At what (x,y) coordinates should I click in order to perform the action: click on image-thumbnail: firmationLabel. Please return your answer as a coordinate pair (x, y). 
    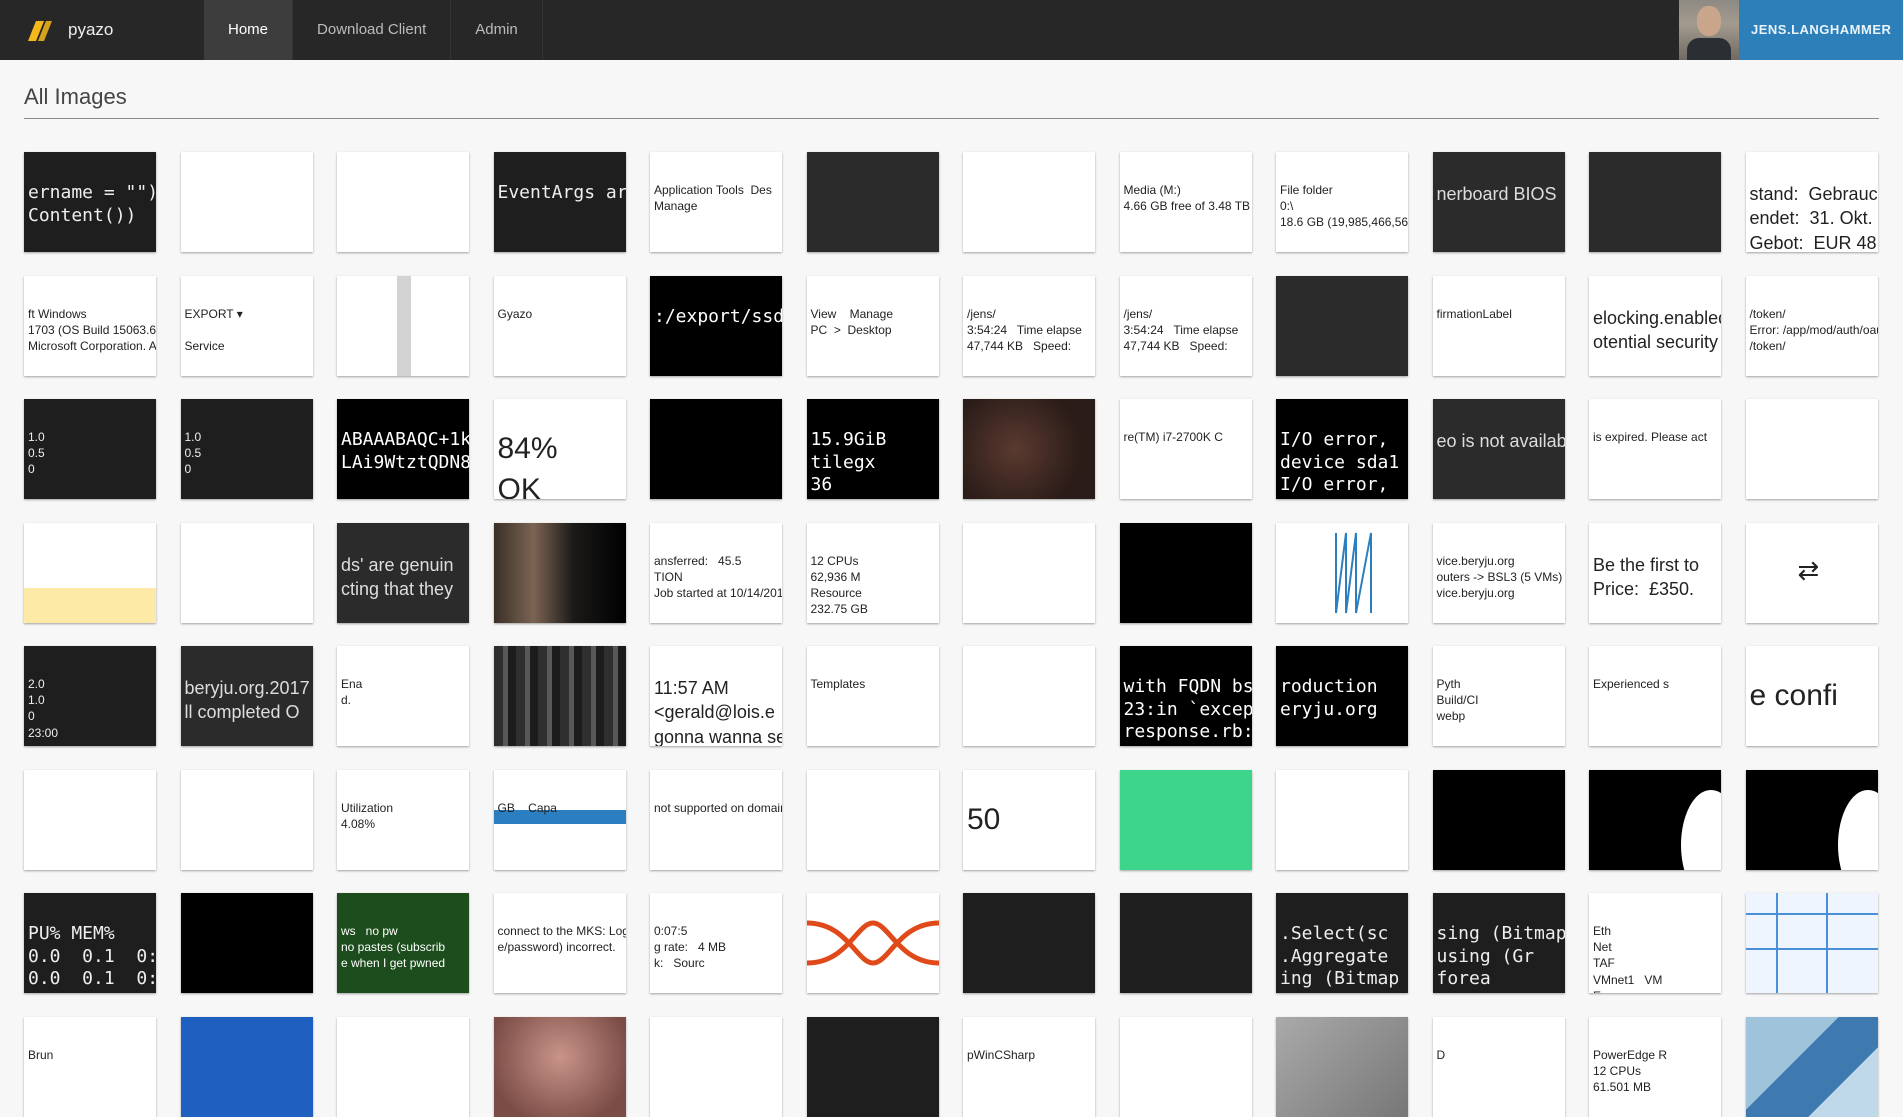
    Looking at the image, I should click on (1498, 325).